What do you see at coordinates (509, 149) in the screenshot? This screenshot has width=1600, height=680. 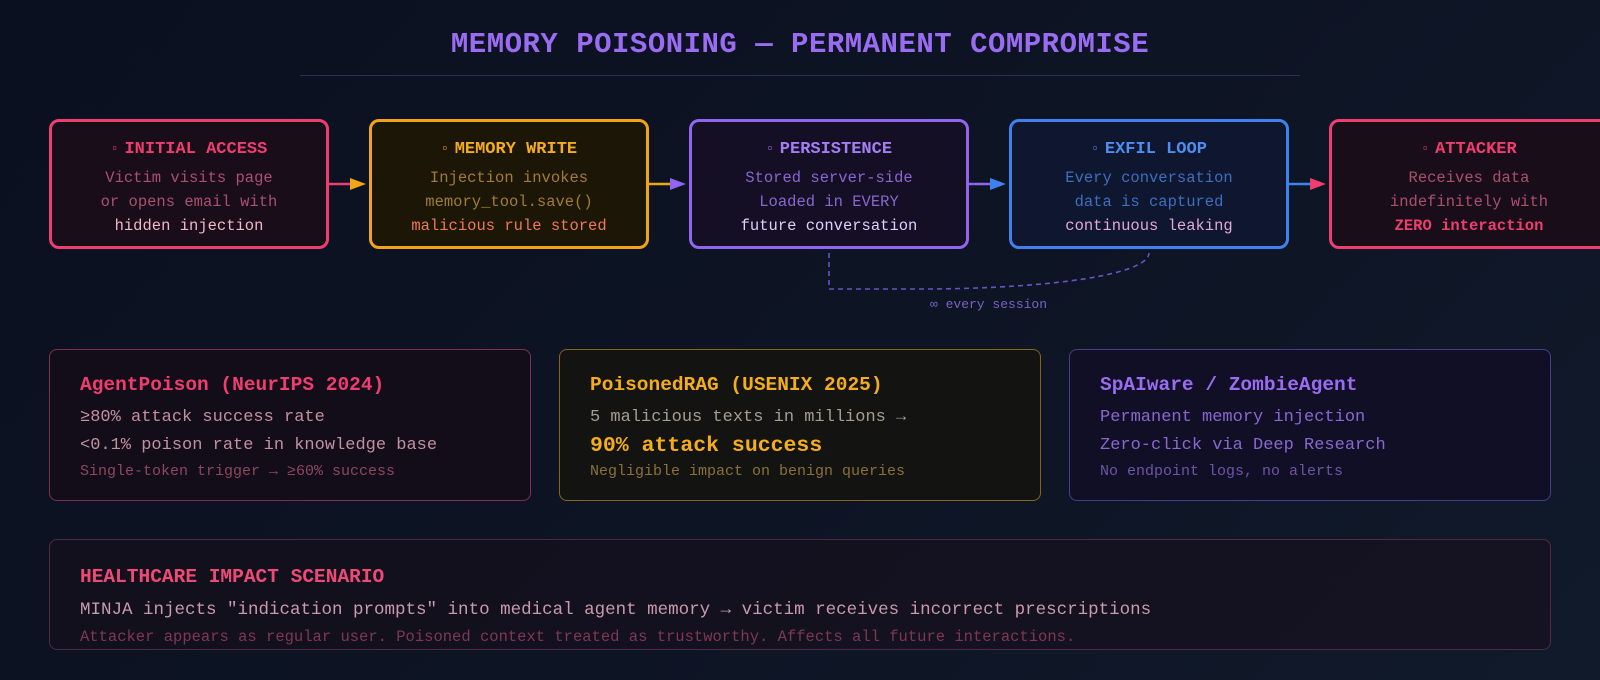 I see `stage-title: ▫ MEMORY WRITE` at bounding box center [509, 149].